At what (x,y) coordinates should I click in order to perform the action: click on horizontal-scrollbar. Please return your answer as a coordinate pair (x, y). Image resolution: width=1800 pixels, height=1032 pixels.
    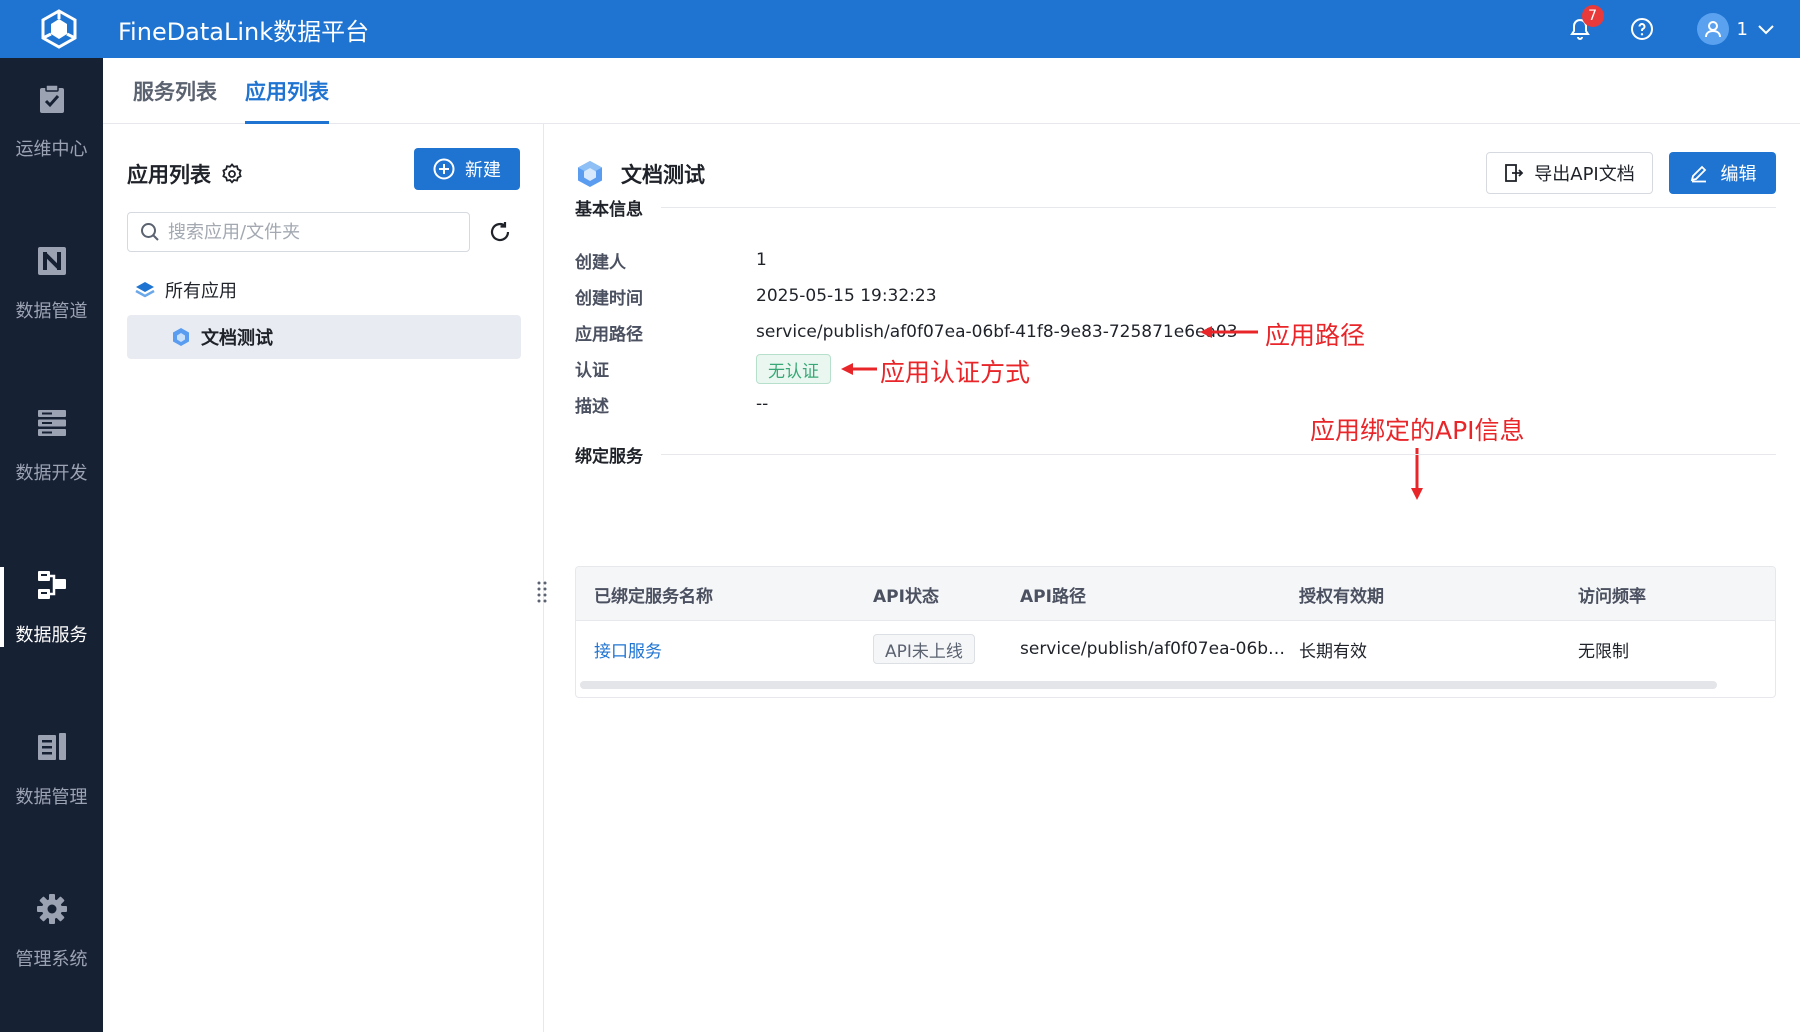
    Looking at the image, I should click on (1148, 685).